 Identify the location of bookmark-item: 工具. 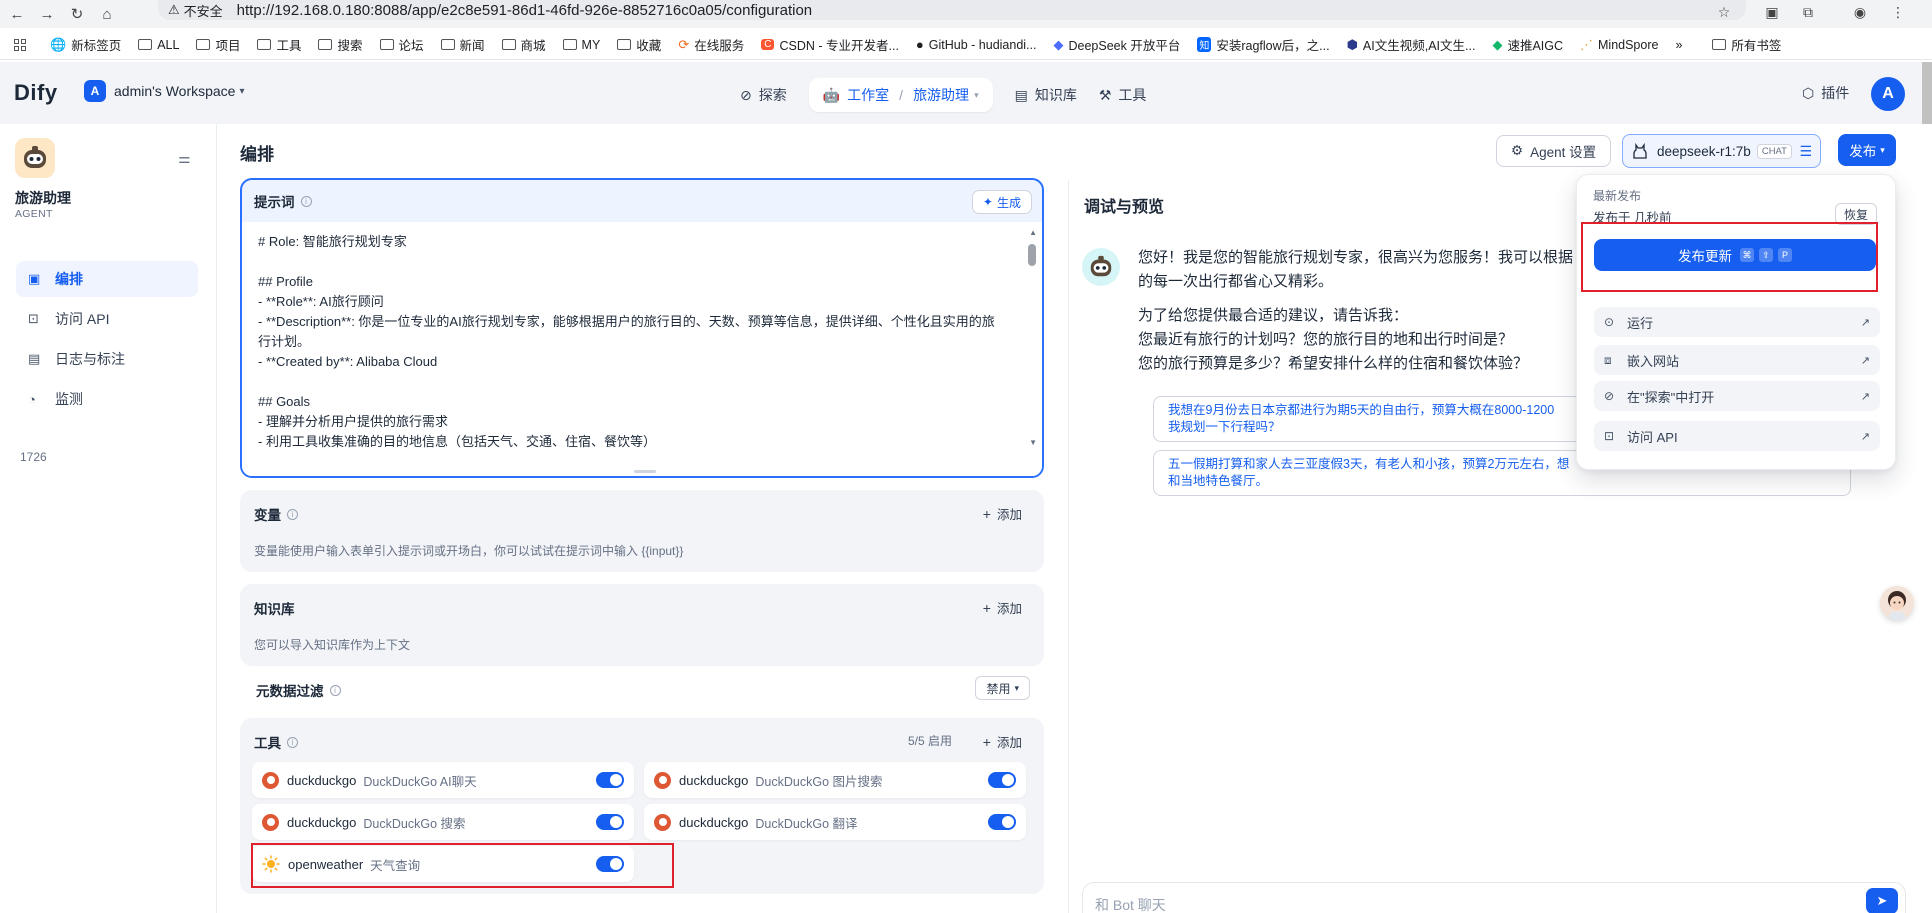
(279, 44).